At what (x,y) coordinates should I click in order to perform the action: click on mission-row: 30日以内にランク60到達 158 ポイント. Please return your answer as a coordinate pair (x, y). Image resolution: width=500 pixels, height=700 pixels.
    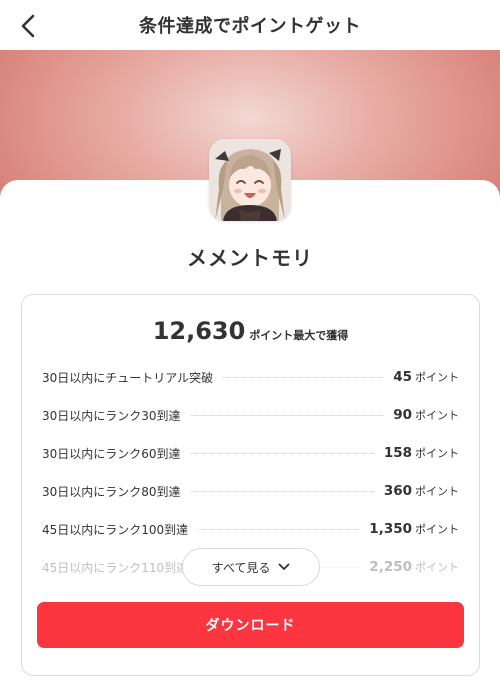
    Looking at the image, I should click on (250, 453).